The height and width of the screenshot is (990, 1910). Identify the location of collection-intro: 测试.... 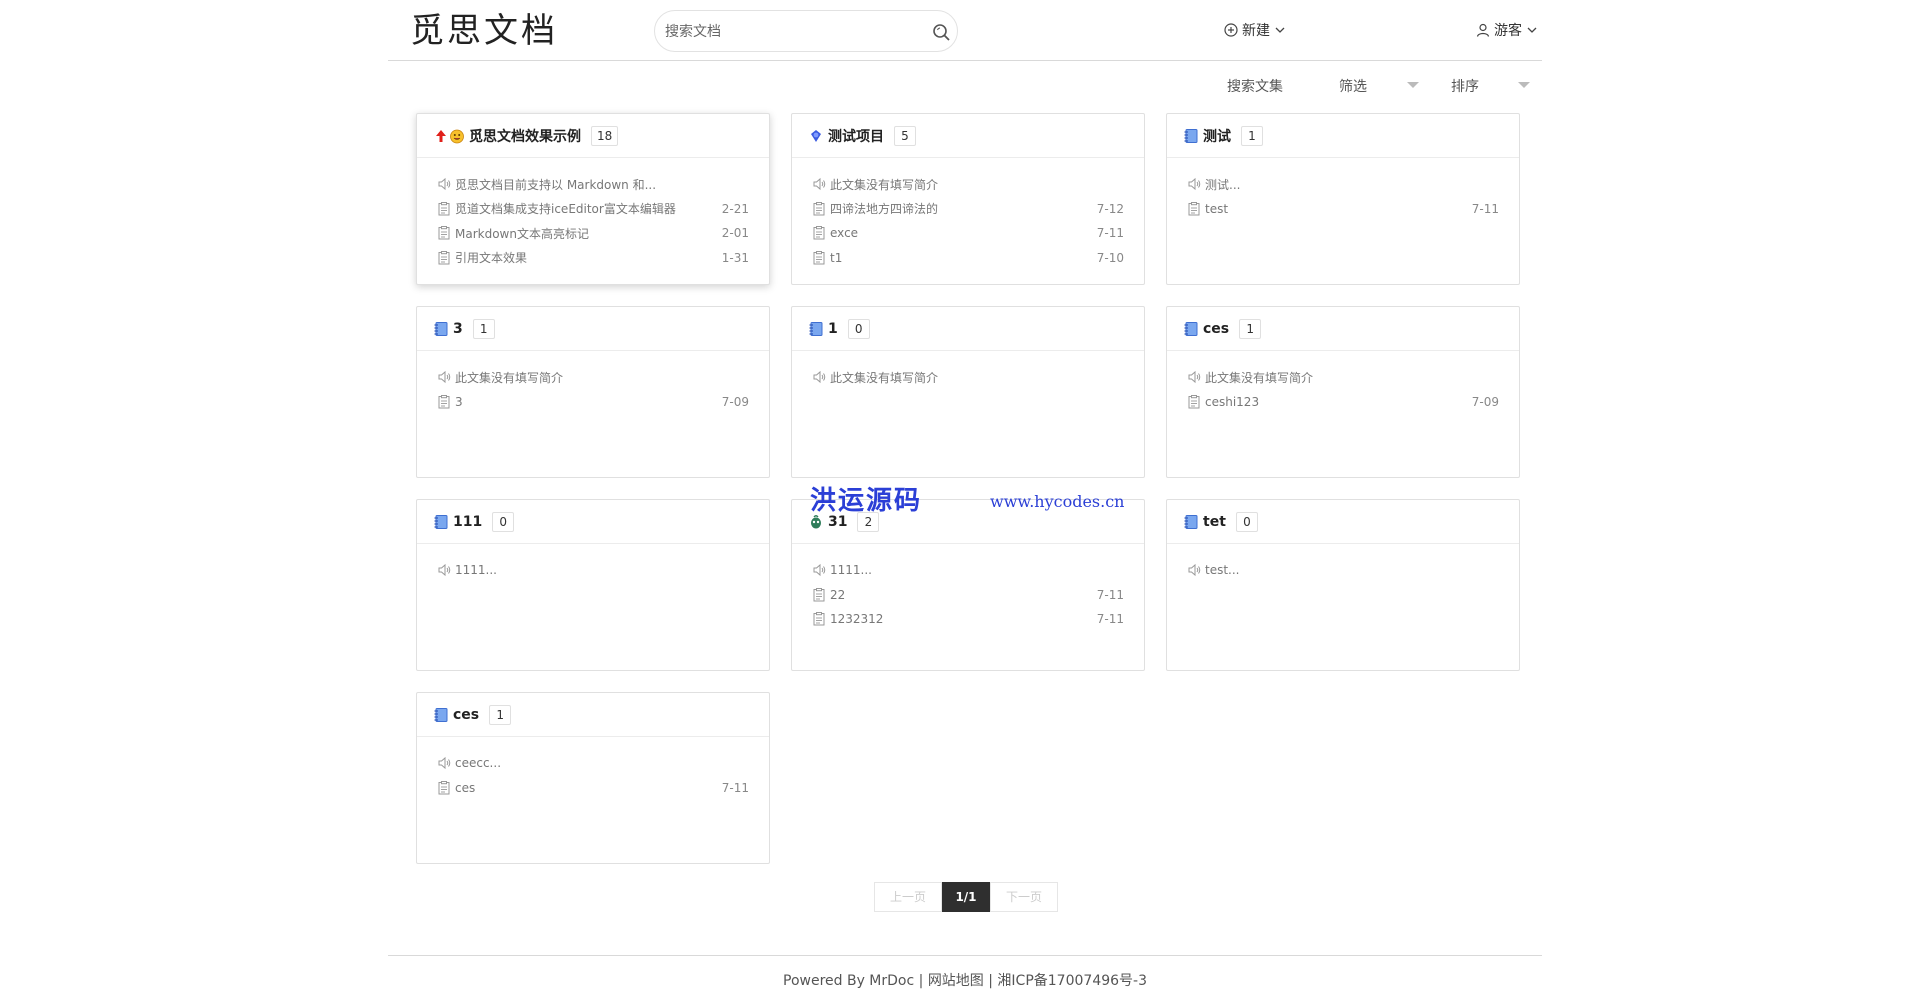
(1343, 184).